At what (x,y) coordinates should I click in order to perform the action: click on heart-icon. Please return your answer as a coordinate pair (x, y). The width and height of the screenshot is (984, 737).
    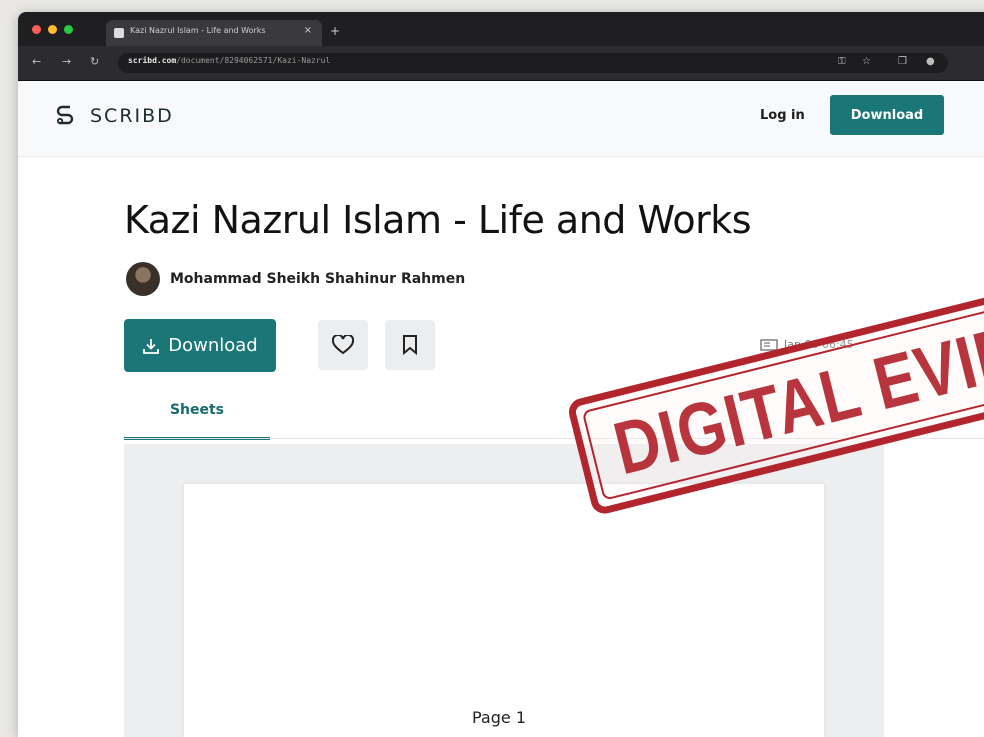
    Looking at the image, I should click on (343, 345).